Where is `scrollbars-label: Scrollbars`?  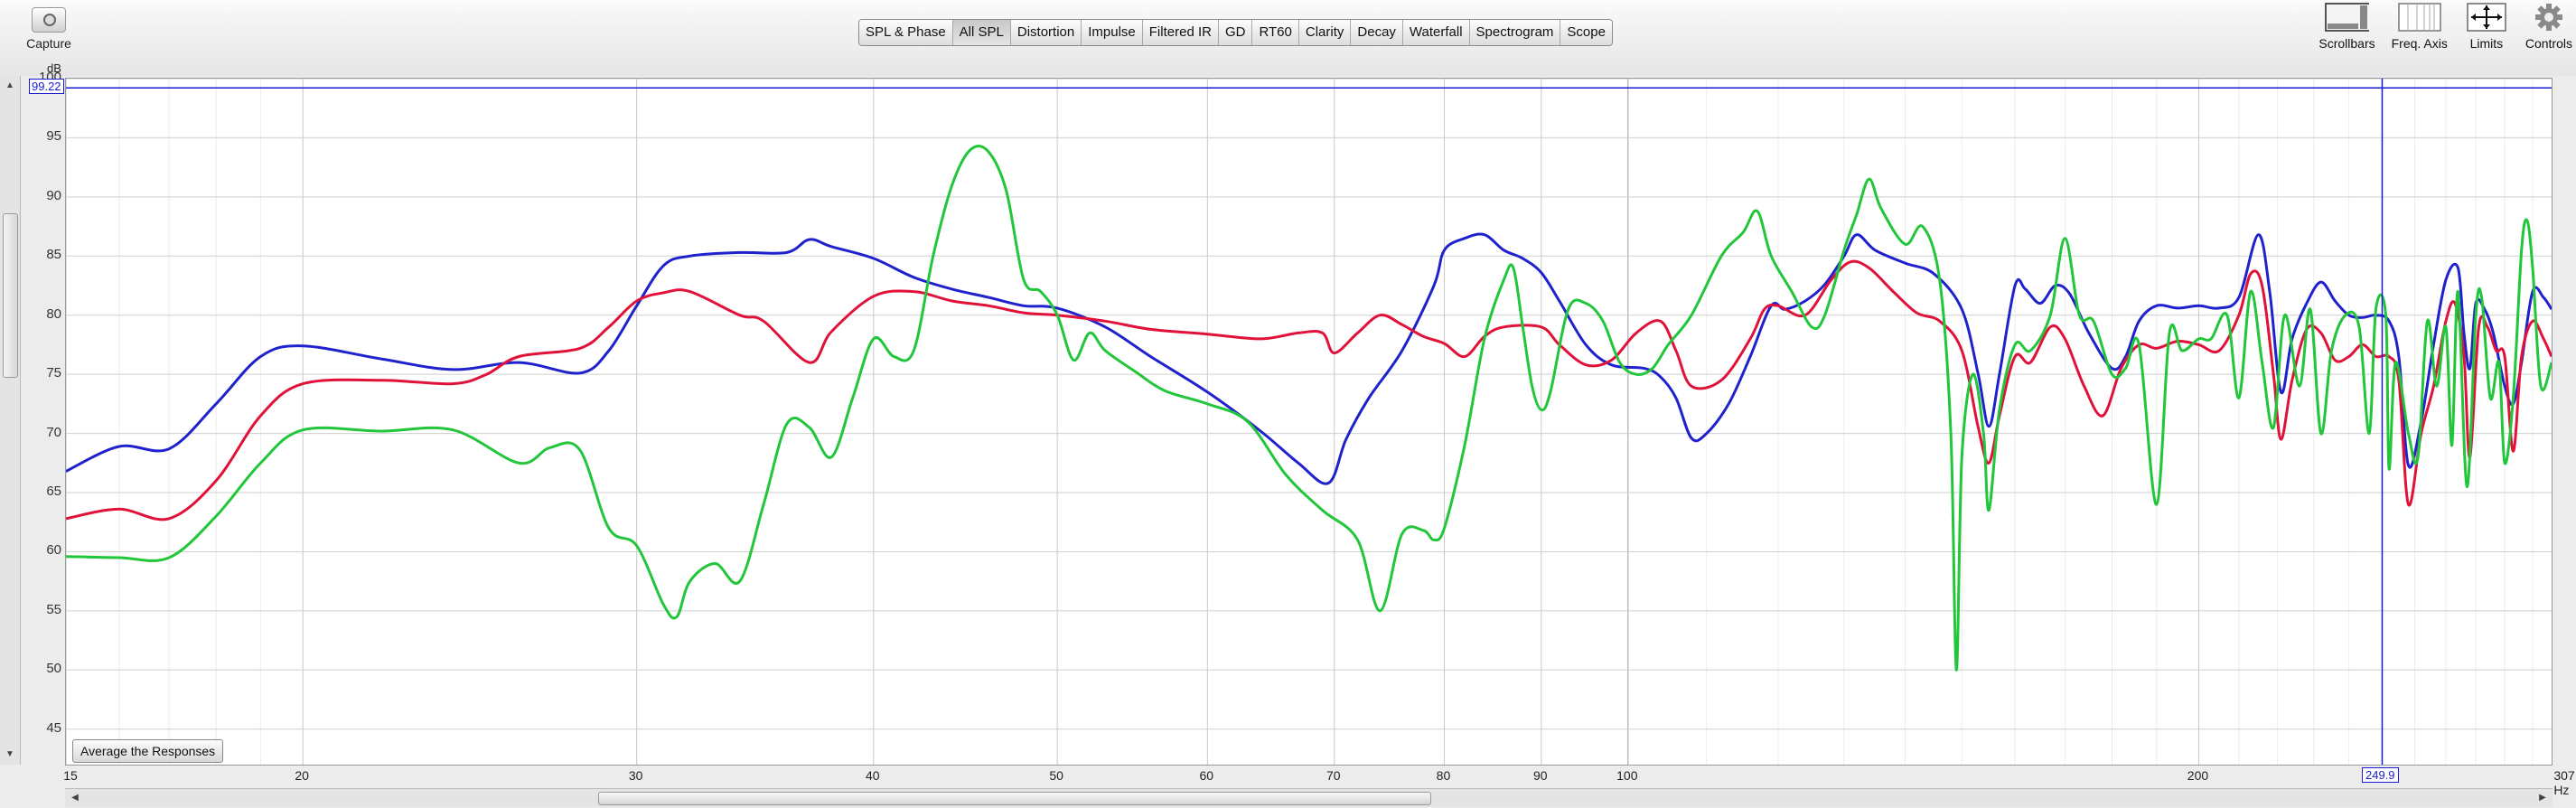
scrollbars-label: Scrollbars is located at coordinates (2346, 43).